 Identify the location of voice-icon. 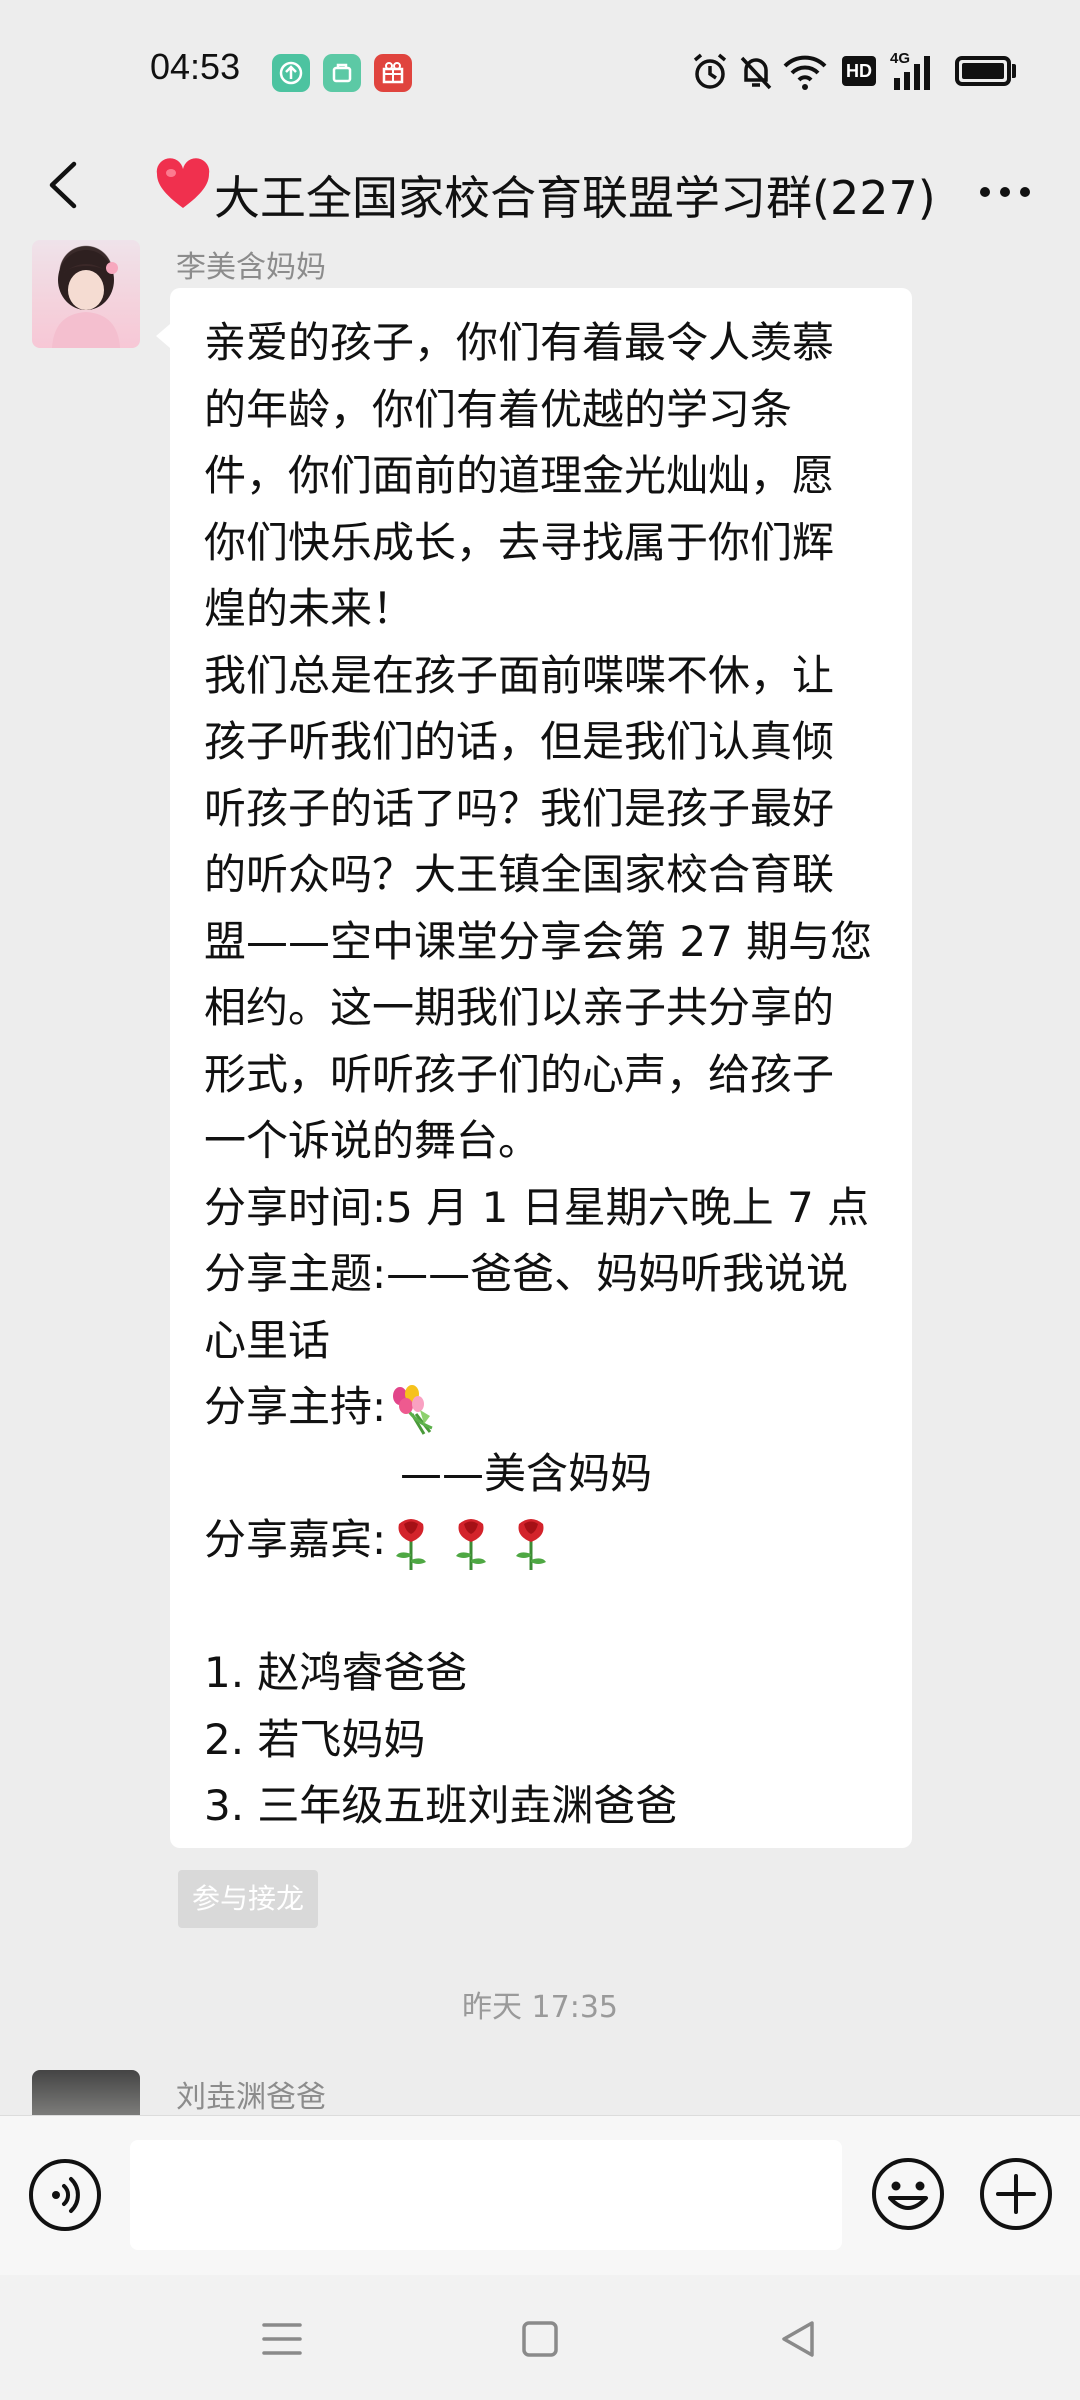
(65, 2195).